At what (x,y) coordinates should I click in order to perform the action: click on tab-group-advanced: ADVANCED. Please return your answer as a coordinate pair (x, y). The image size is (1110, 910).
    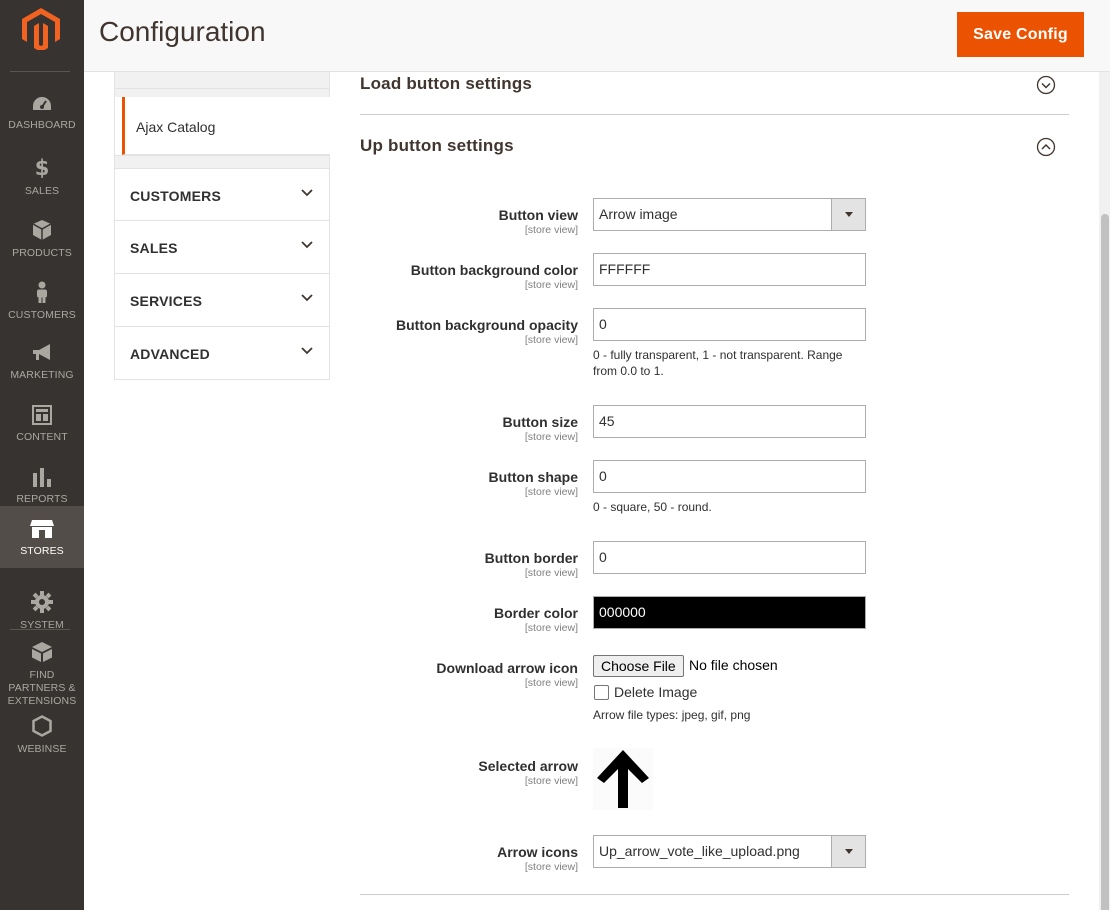
    Looking at the image, I should click on (222, 353).